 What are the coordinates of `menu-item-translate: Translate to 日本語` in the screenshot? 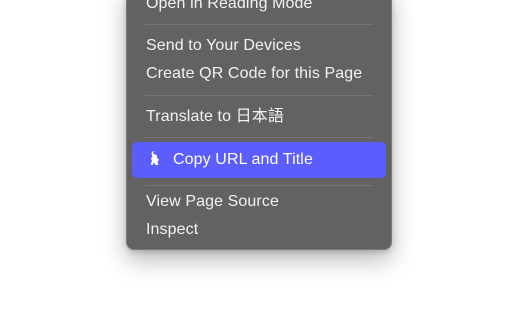 It's located at (259, 117).